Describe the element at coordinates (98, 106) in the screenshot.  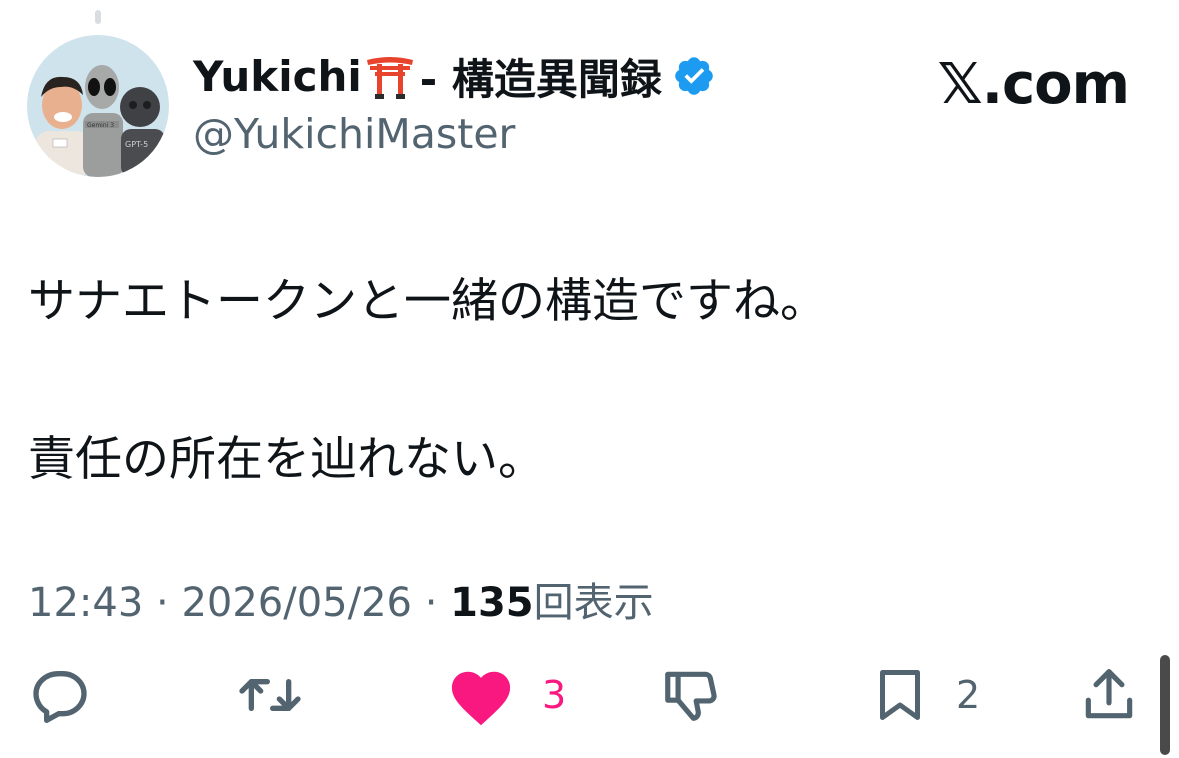
I see `avatar: Gemini 3 GPT-5` at that location.